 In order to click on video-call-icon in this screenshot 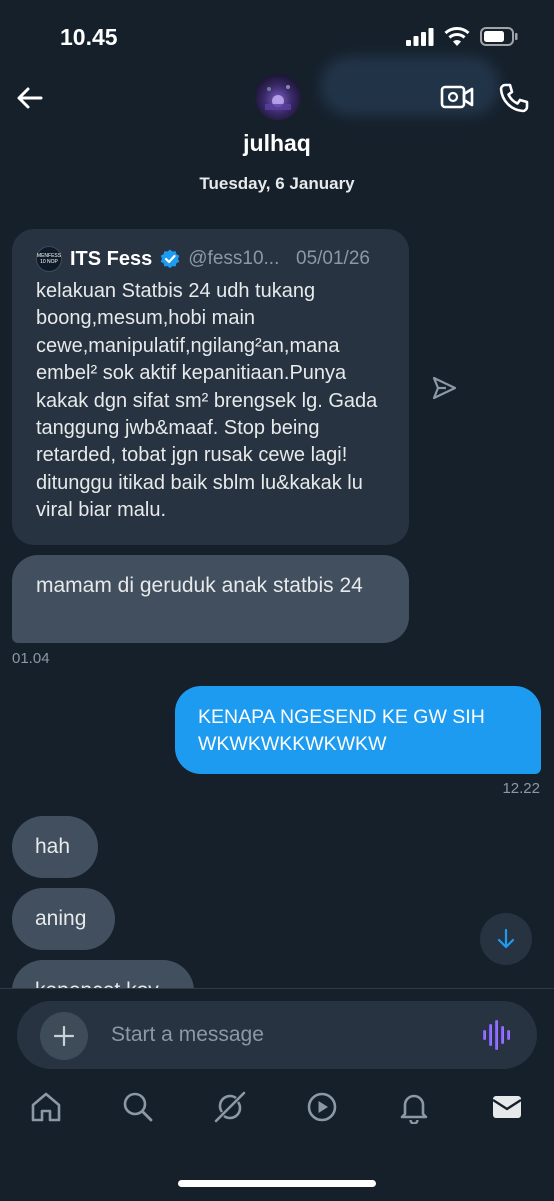, I will do `click(457, 97)`.